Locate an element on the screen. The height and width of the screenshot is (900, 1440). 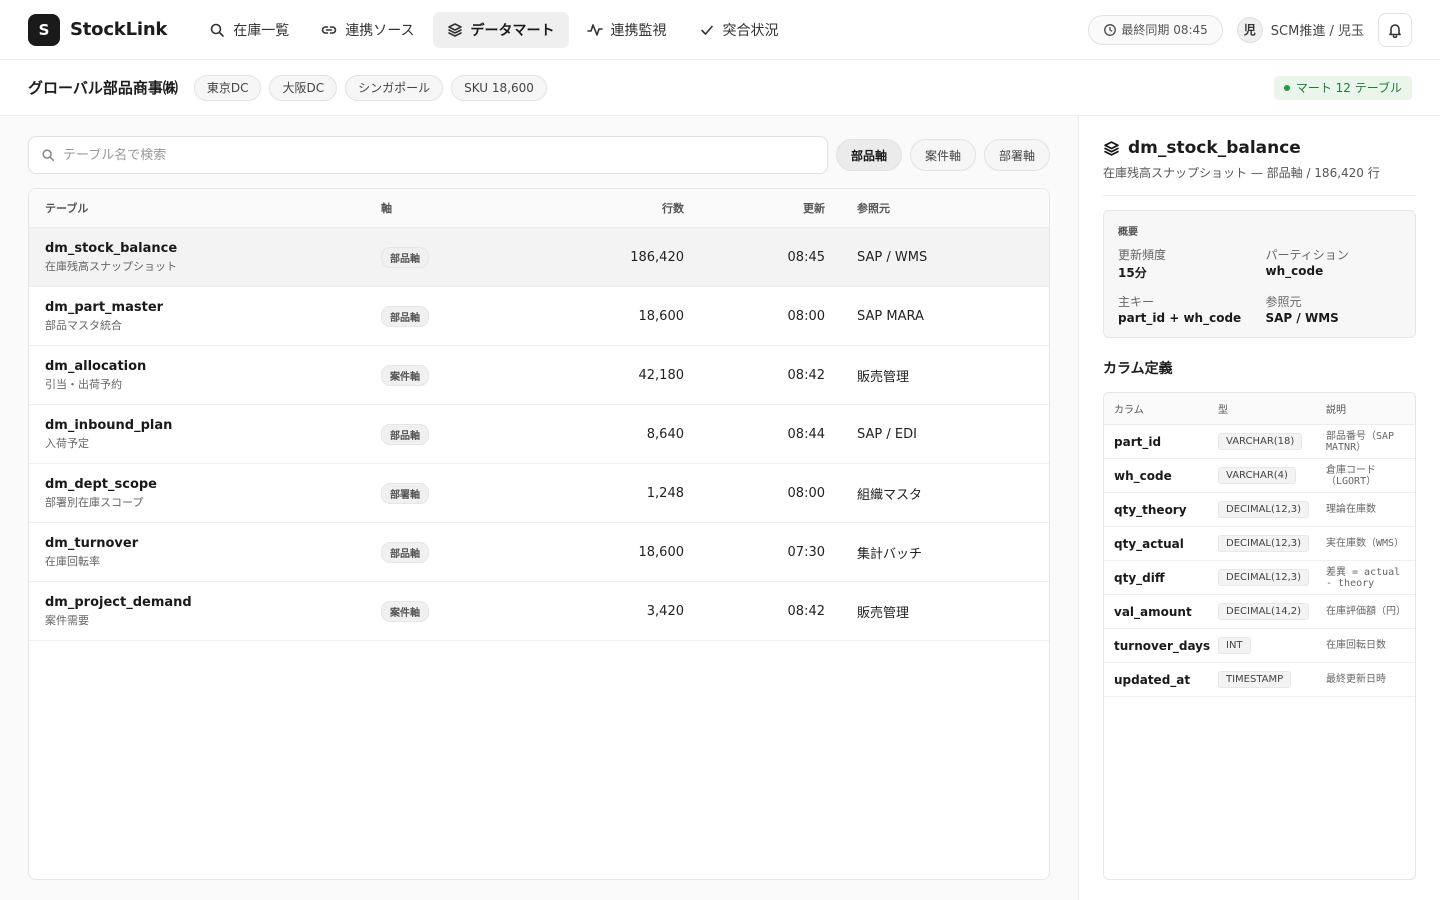
nav-item-datamart: データマート is located at coordinates (500, 29).